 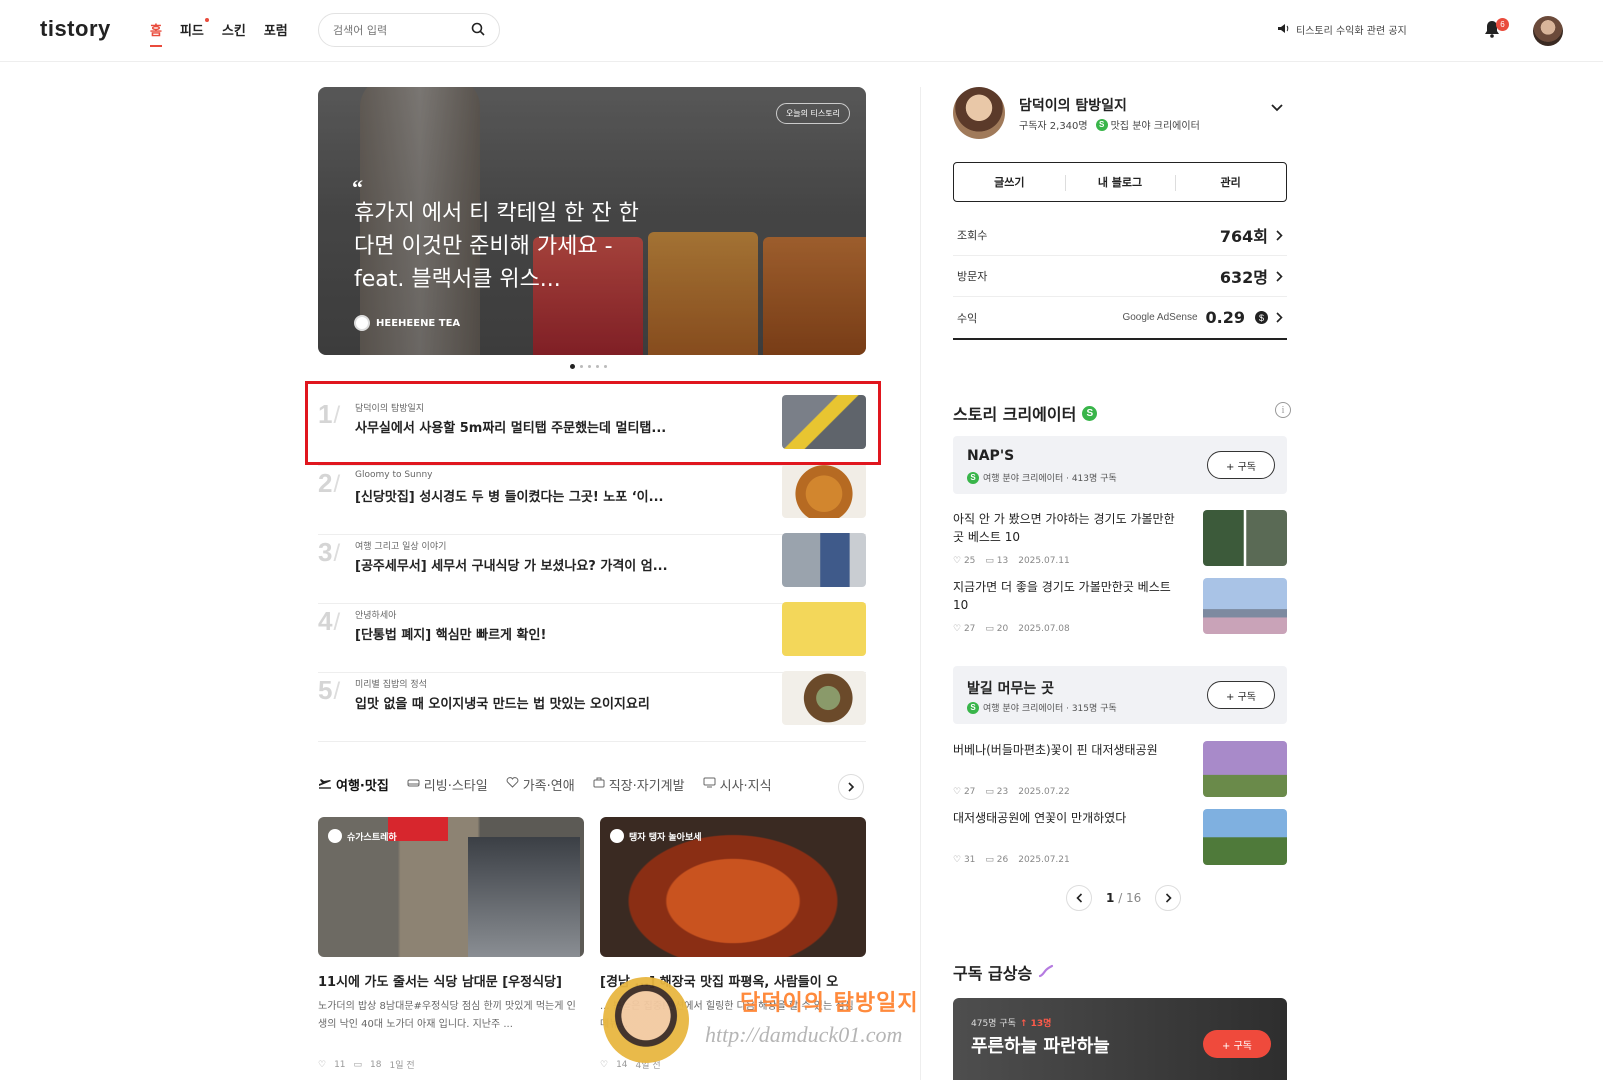 I want to click on search-icon, so click(x=478, y=30).